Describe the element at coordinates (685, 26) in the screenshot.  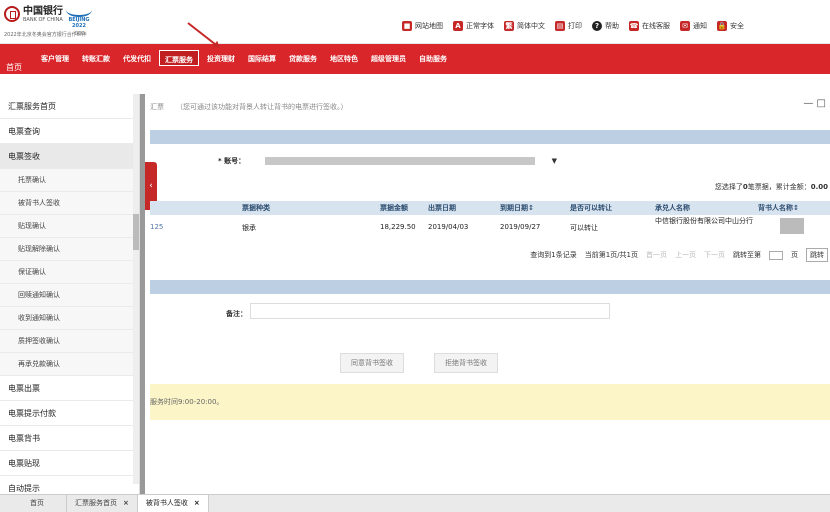
I see `notice-icon: ✉` at that location.